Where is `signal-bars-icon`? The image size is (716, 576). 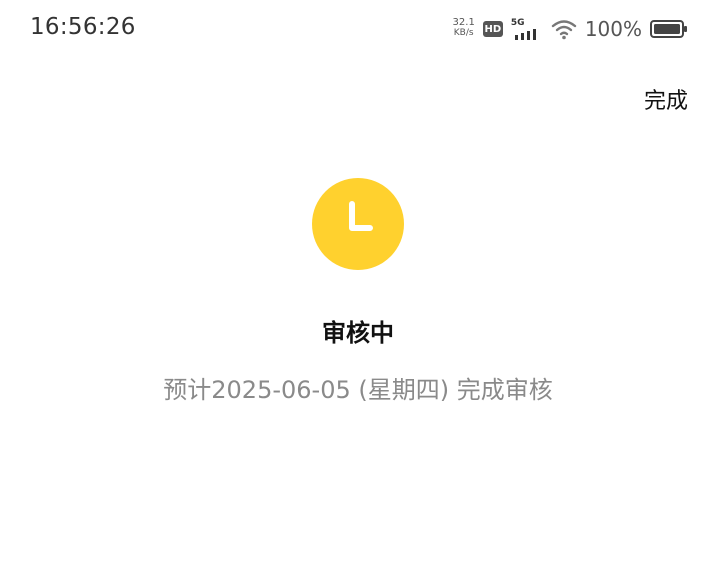 signal-bars-icon is located at coordinates (525, 34).